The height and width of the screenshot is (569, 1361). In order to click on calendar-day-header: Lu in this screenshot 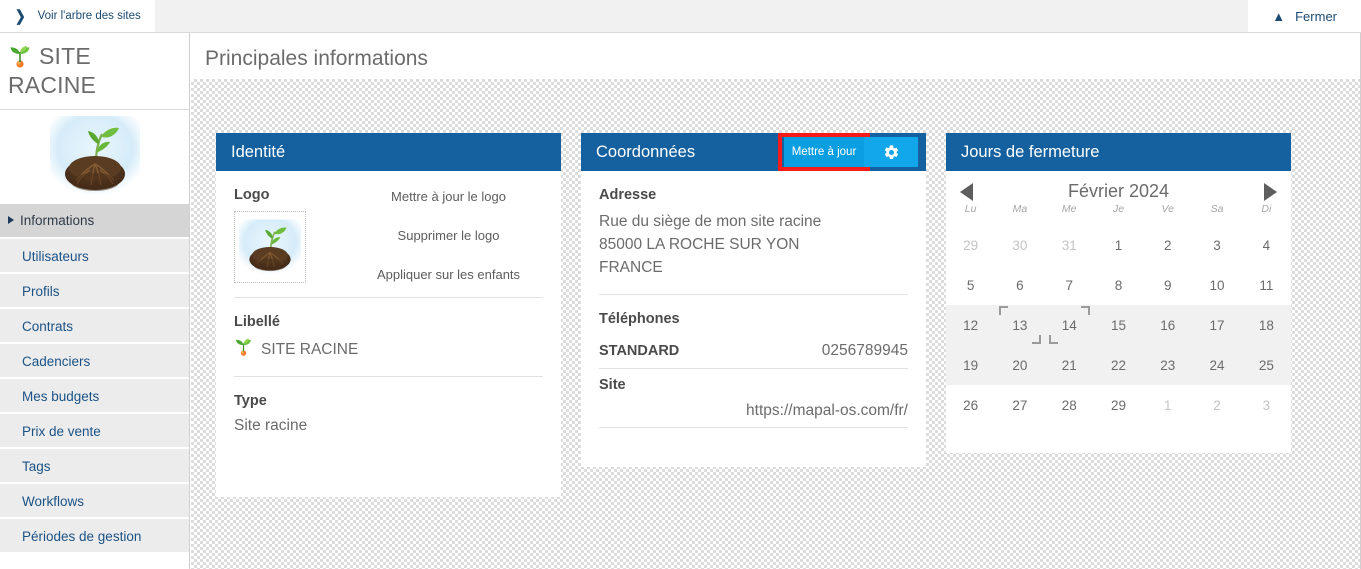, I will do `click(970, 209)`.